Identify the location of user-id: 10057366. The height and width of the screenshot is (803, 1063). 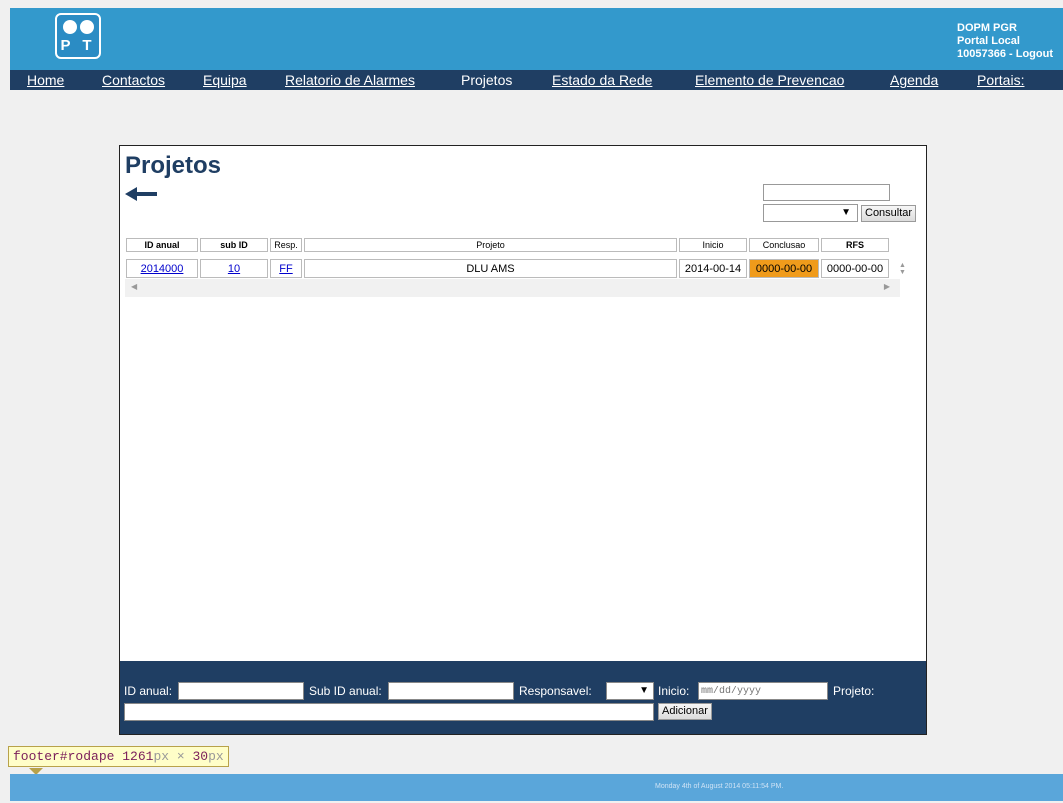
(981, 54).